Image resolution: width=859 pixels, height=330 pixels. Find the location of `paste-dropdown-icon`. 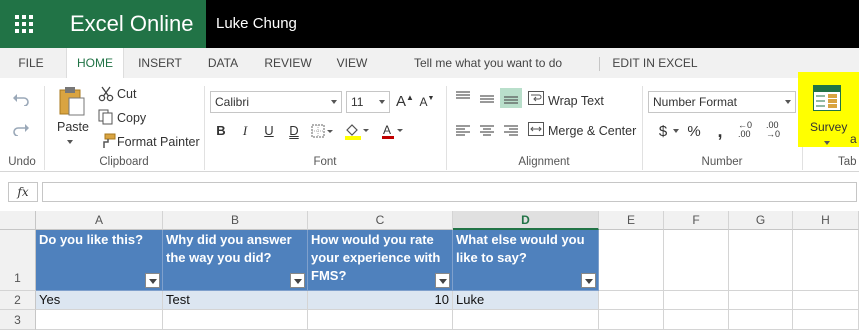

paste-dropdown-icon is located at coordinates (70, 142).